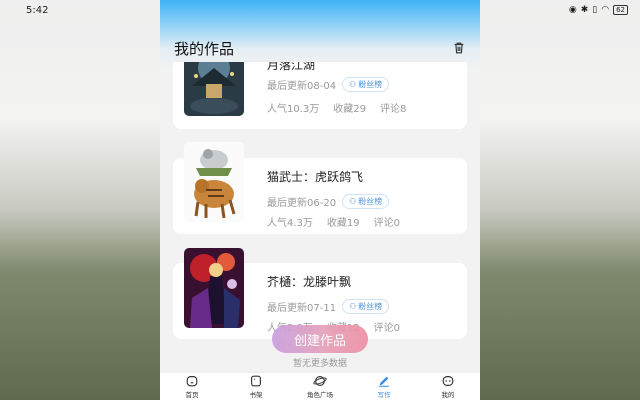  What do you see at coordinates (459, 48) in the screenshot?
I see `trash-icon` at bounding box center [459, 48].